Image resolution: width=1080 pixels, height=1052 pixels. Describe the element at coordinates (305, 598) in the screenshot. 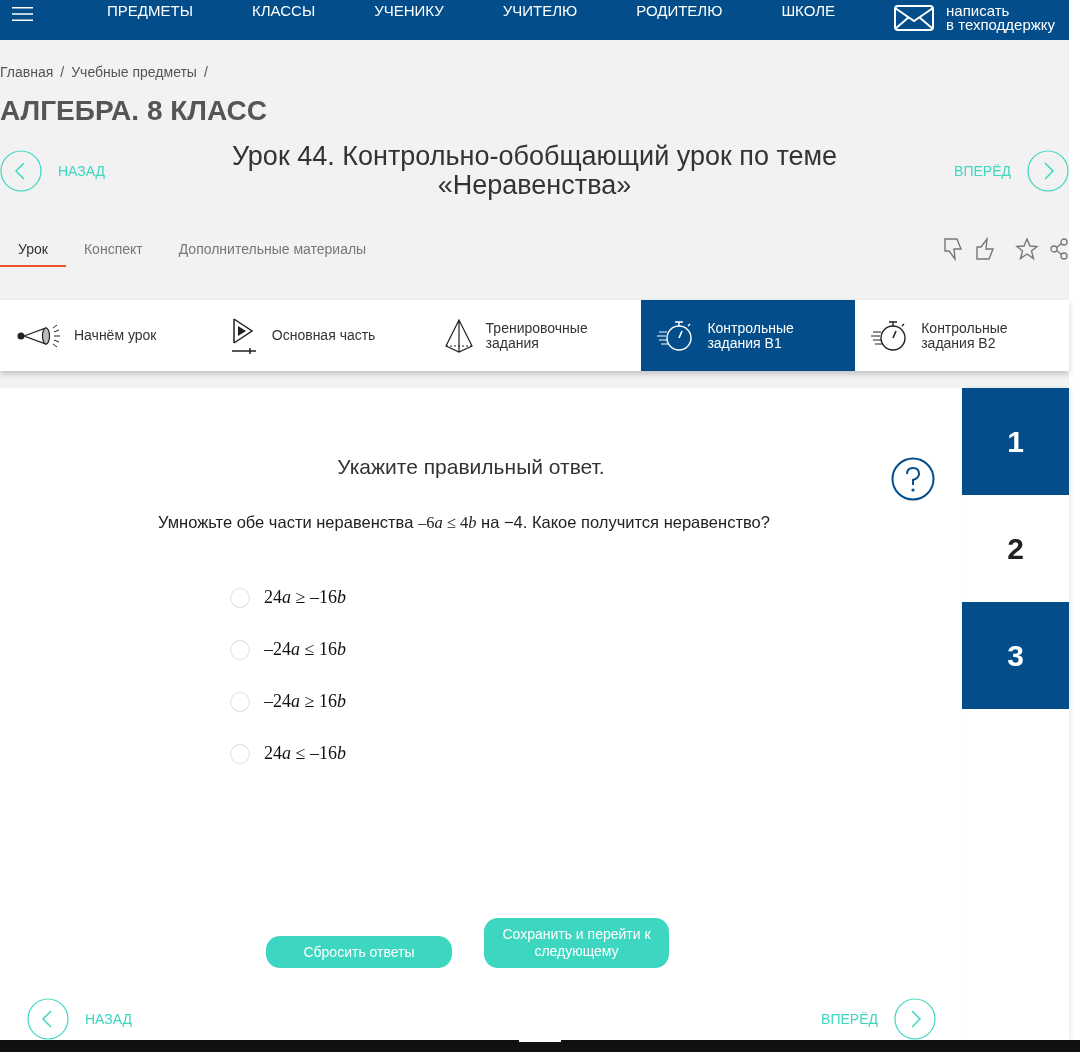

I see `answer-option: 24a ≥ –16b` at that location.